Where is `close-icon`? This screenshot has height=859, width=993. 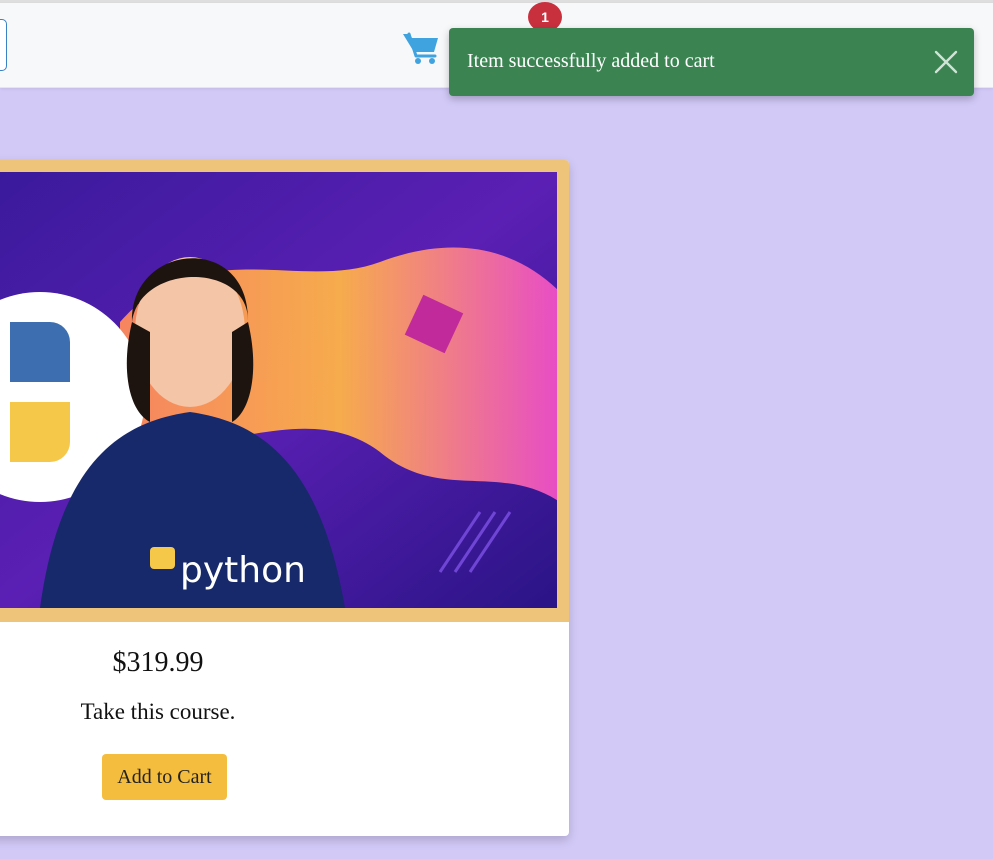
close-icon is located at coordinates (946, 62).